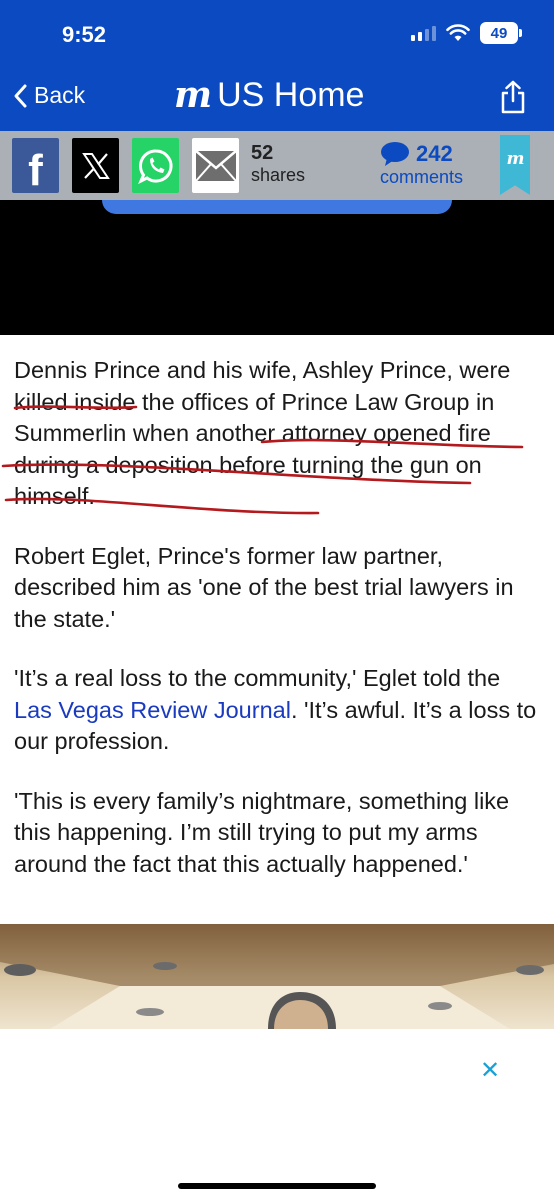 This screenshot has height=1200, width=554. What do you see at coordinates (277, 65) in the screenshot?
I see `top-bar: 9:52 49 Back m US Home` at bounding box center [277, 65].